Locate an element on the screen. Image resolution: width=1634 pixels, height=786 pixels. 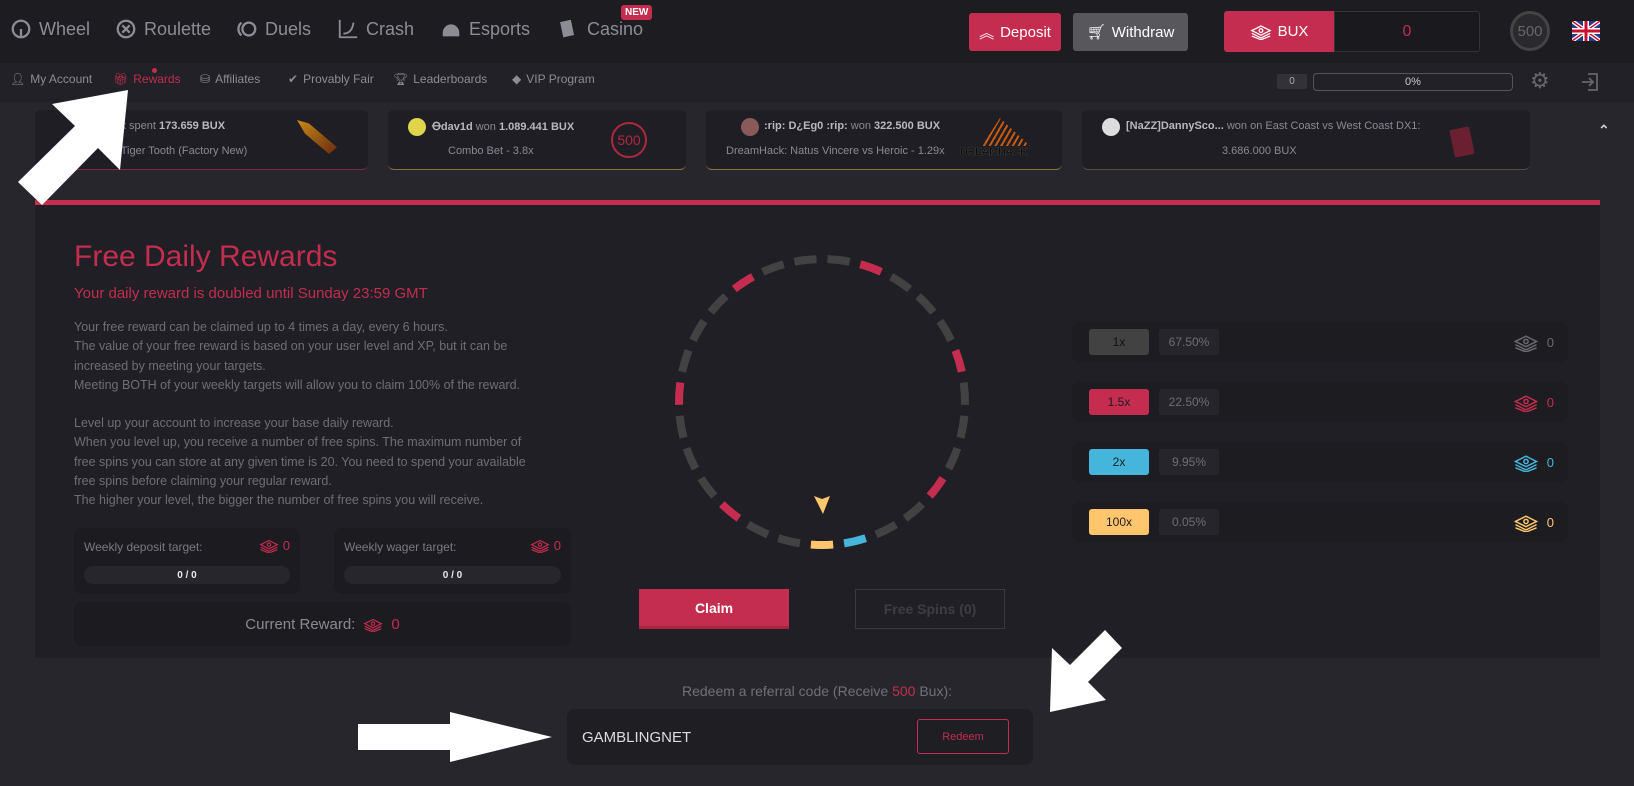
multiplier-badge: 1.5x is located at coordinates (1119, 402).